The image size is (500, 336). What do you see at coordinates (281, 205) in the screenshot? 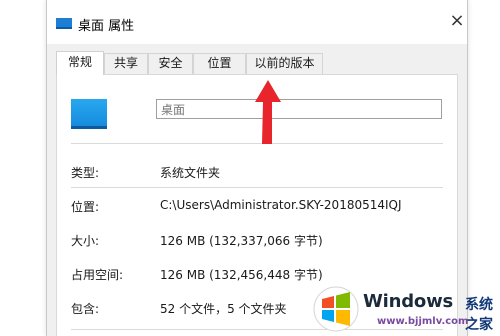
I see `location-value: C:\Users\Administrator.SKY-20180514IQJ` at bounding box center [281, 205].